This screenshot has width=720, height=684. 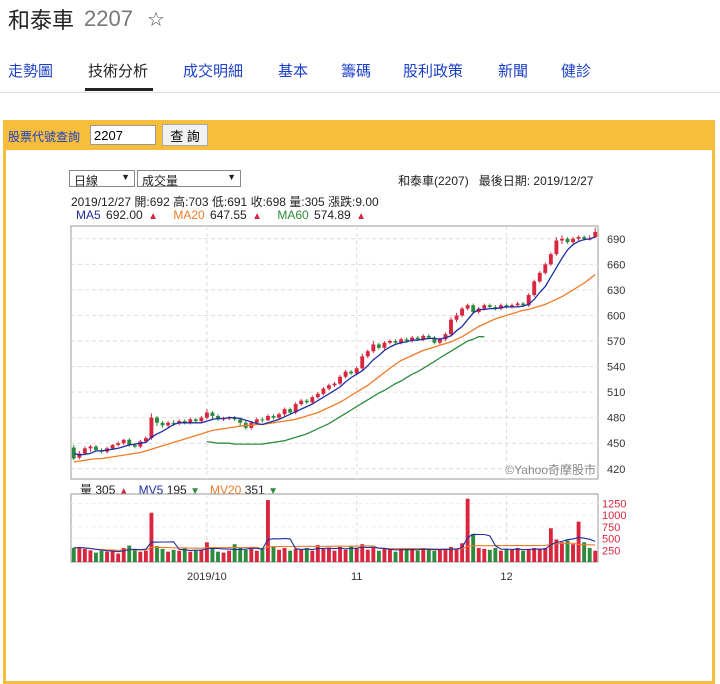 I want to click on price-tick-label: 600, so click(x=616, y=316).